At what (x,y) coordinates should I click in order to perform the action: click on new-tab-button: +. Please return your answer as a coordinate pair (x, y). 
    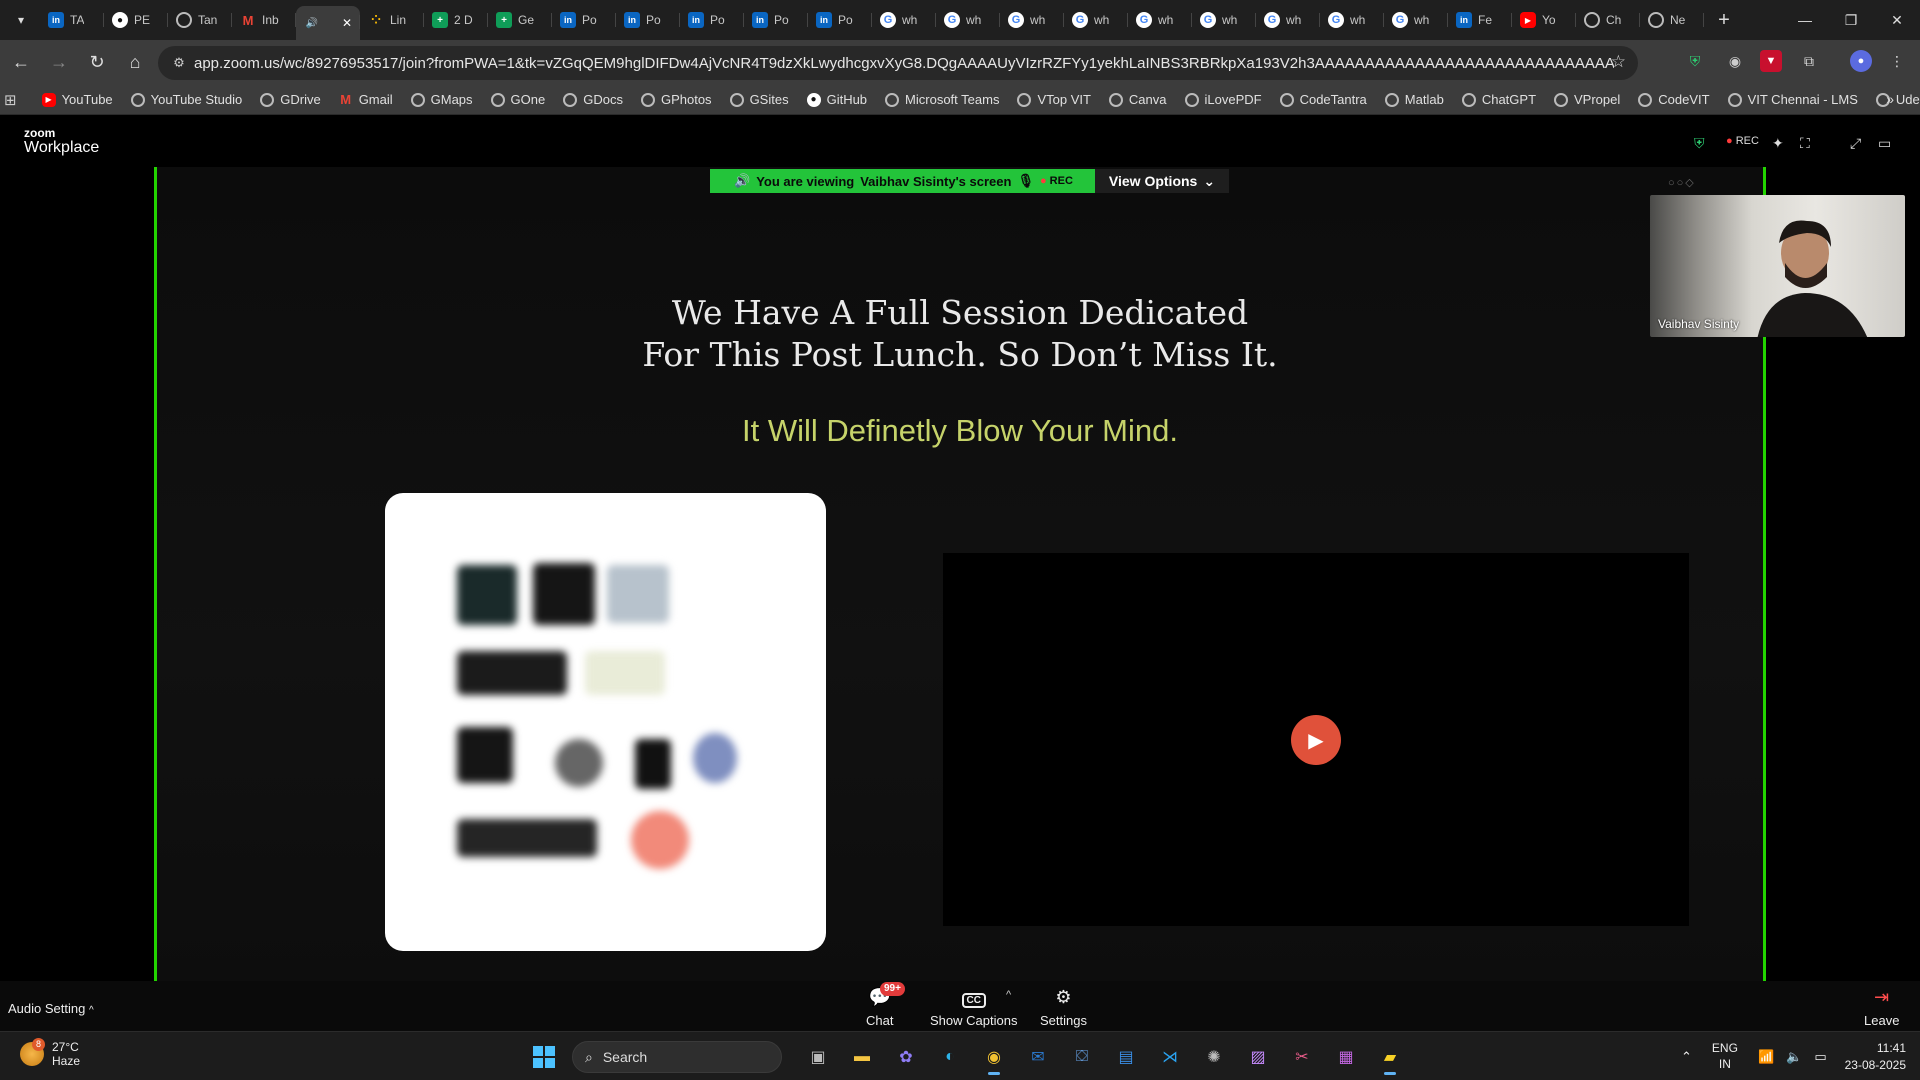
    Looking at the image, I should click on (1724, 20).